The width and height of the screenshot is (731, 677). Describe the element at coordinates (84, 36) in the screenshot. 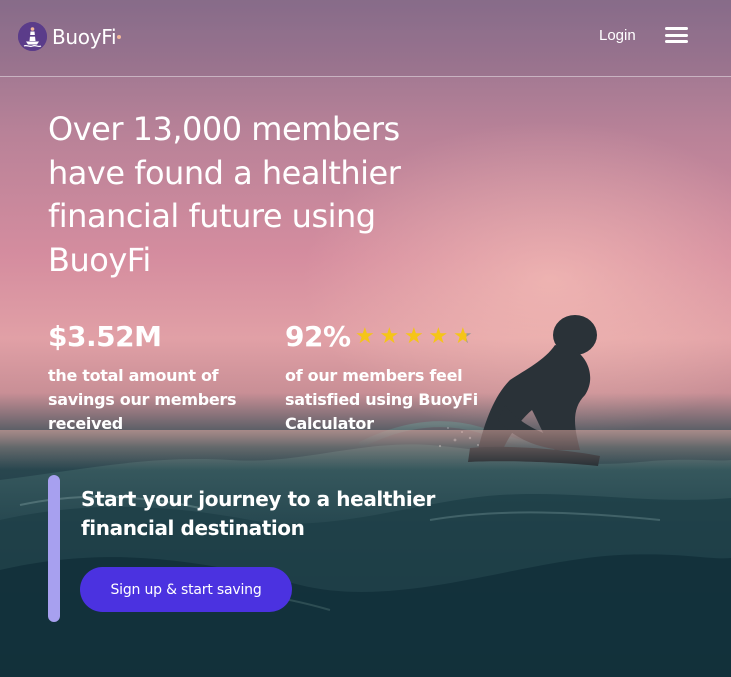

I see `brand-name: BuoyFi` at that location.